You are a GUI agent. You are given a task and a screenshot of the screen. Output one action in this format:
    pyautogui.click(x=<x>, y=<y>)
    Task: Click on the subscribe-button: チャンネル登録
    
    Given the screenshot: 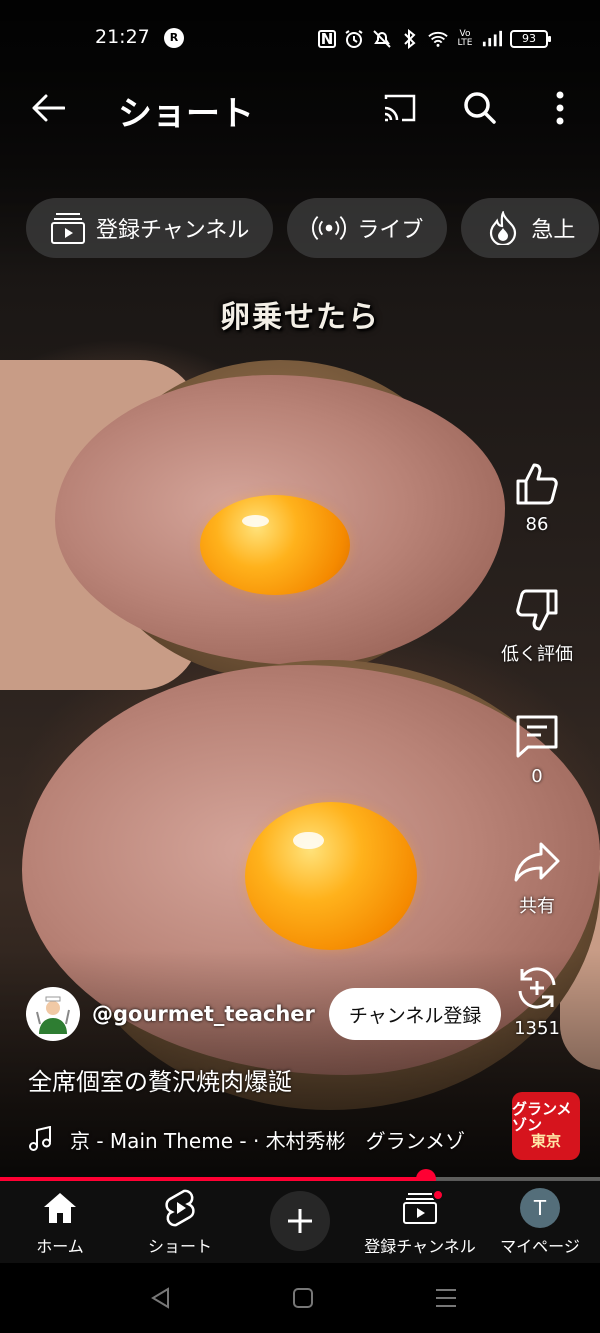 What is the action you would take?
    pyautogui.click(x=415, y=1014)
    